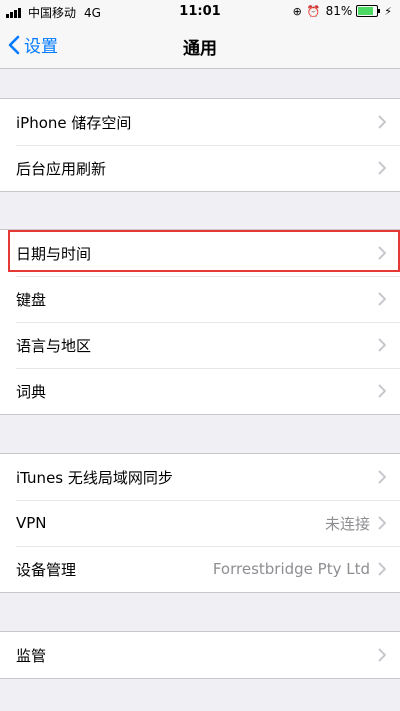 This screenshot has width=400, height=711. Describe the element at coordinates (200, 345) in the screenshot. I see `row-language-region: 语言与地区` at that location.